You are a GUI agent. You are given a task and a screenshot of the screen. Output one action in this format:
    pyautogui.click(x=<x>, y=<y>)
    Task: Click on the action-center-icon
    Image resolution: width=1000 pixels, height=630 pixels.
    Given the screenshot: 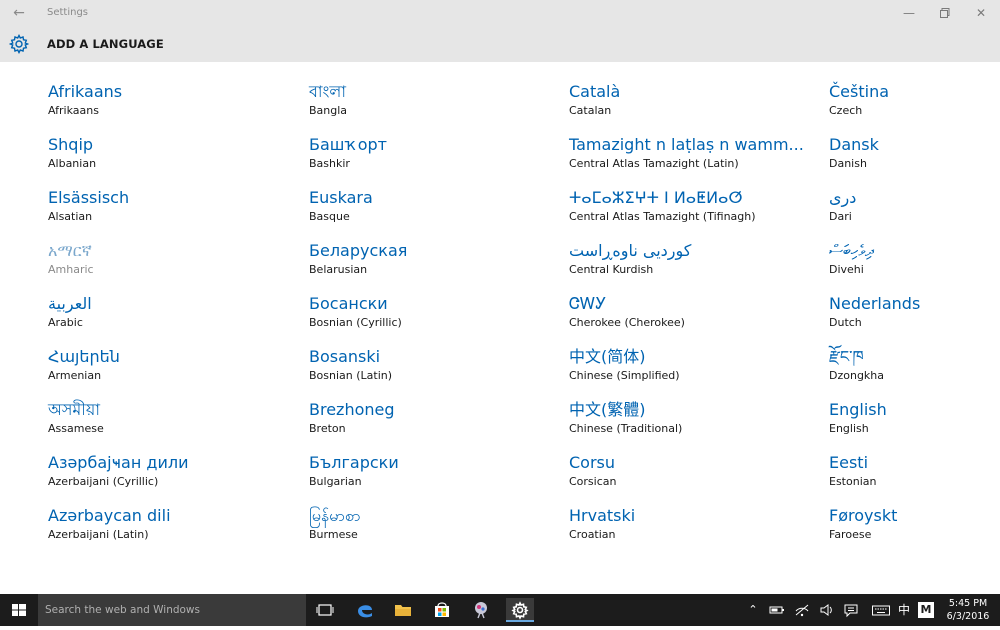 What is the action you would take?
    pyautogui.click(x=851, y=610)
    